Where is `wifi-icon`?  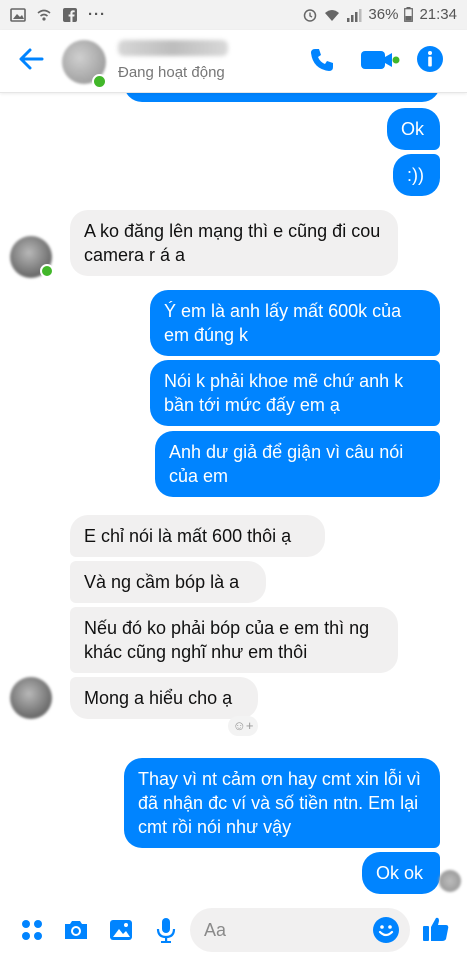
wifi-icon is located at coordinates (332, 15).